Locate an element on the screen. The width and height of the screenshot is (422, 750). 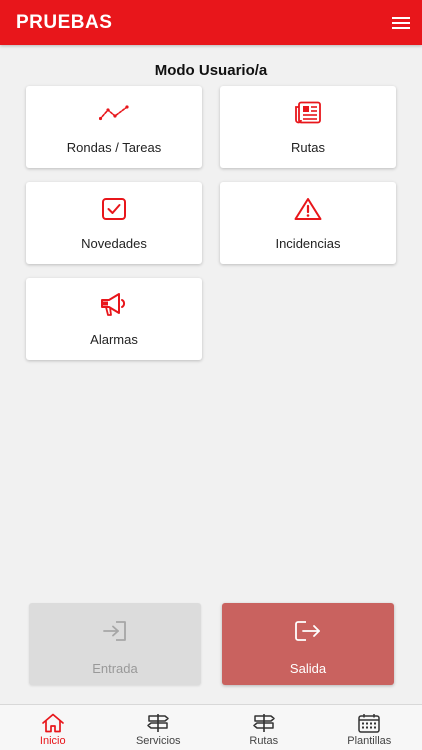
calendar-icon is located at coordinates (369, 723).